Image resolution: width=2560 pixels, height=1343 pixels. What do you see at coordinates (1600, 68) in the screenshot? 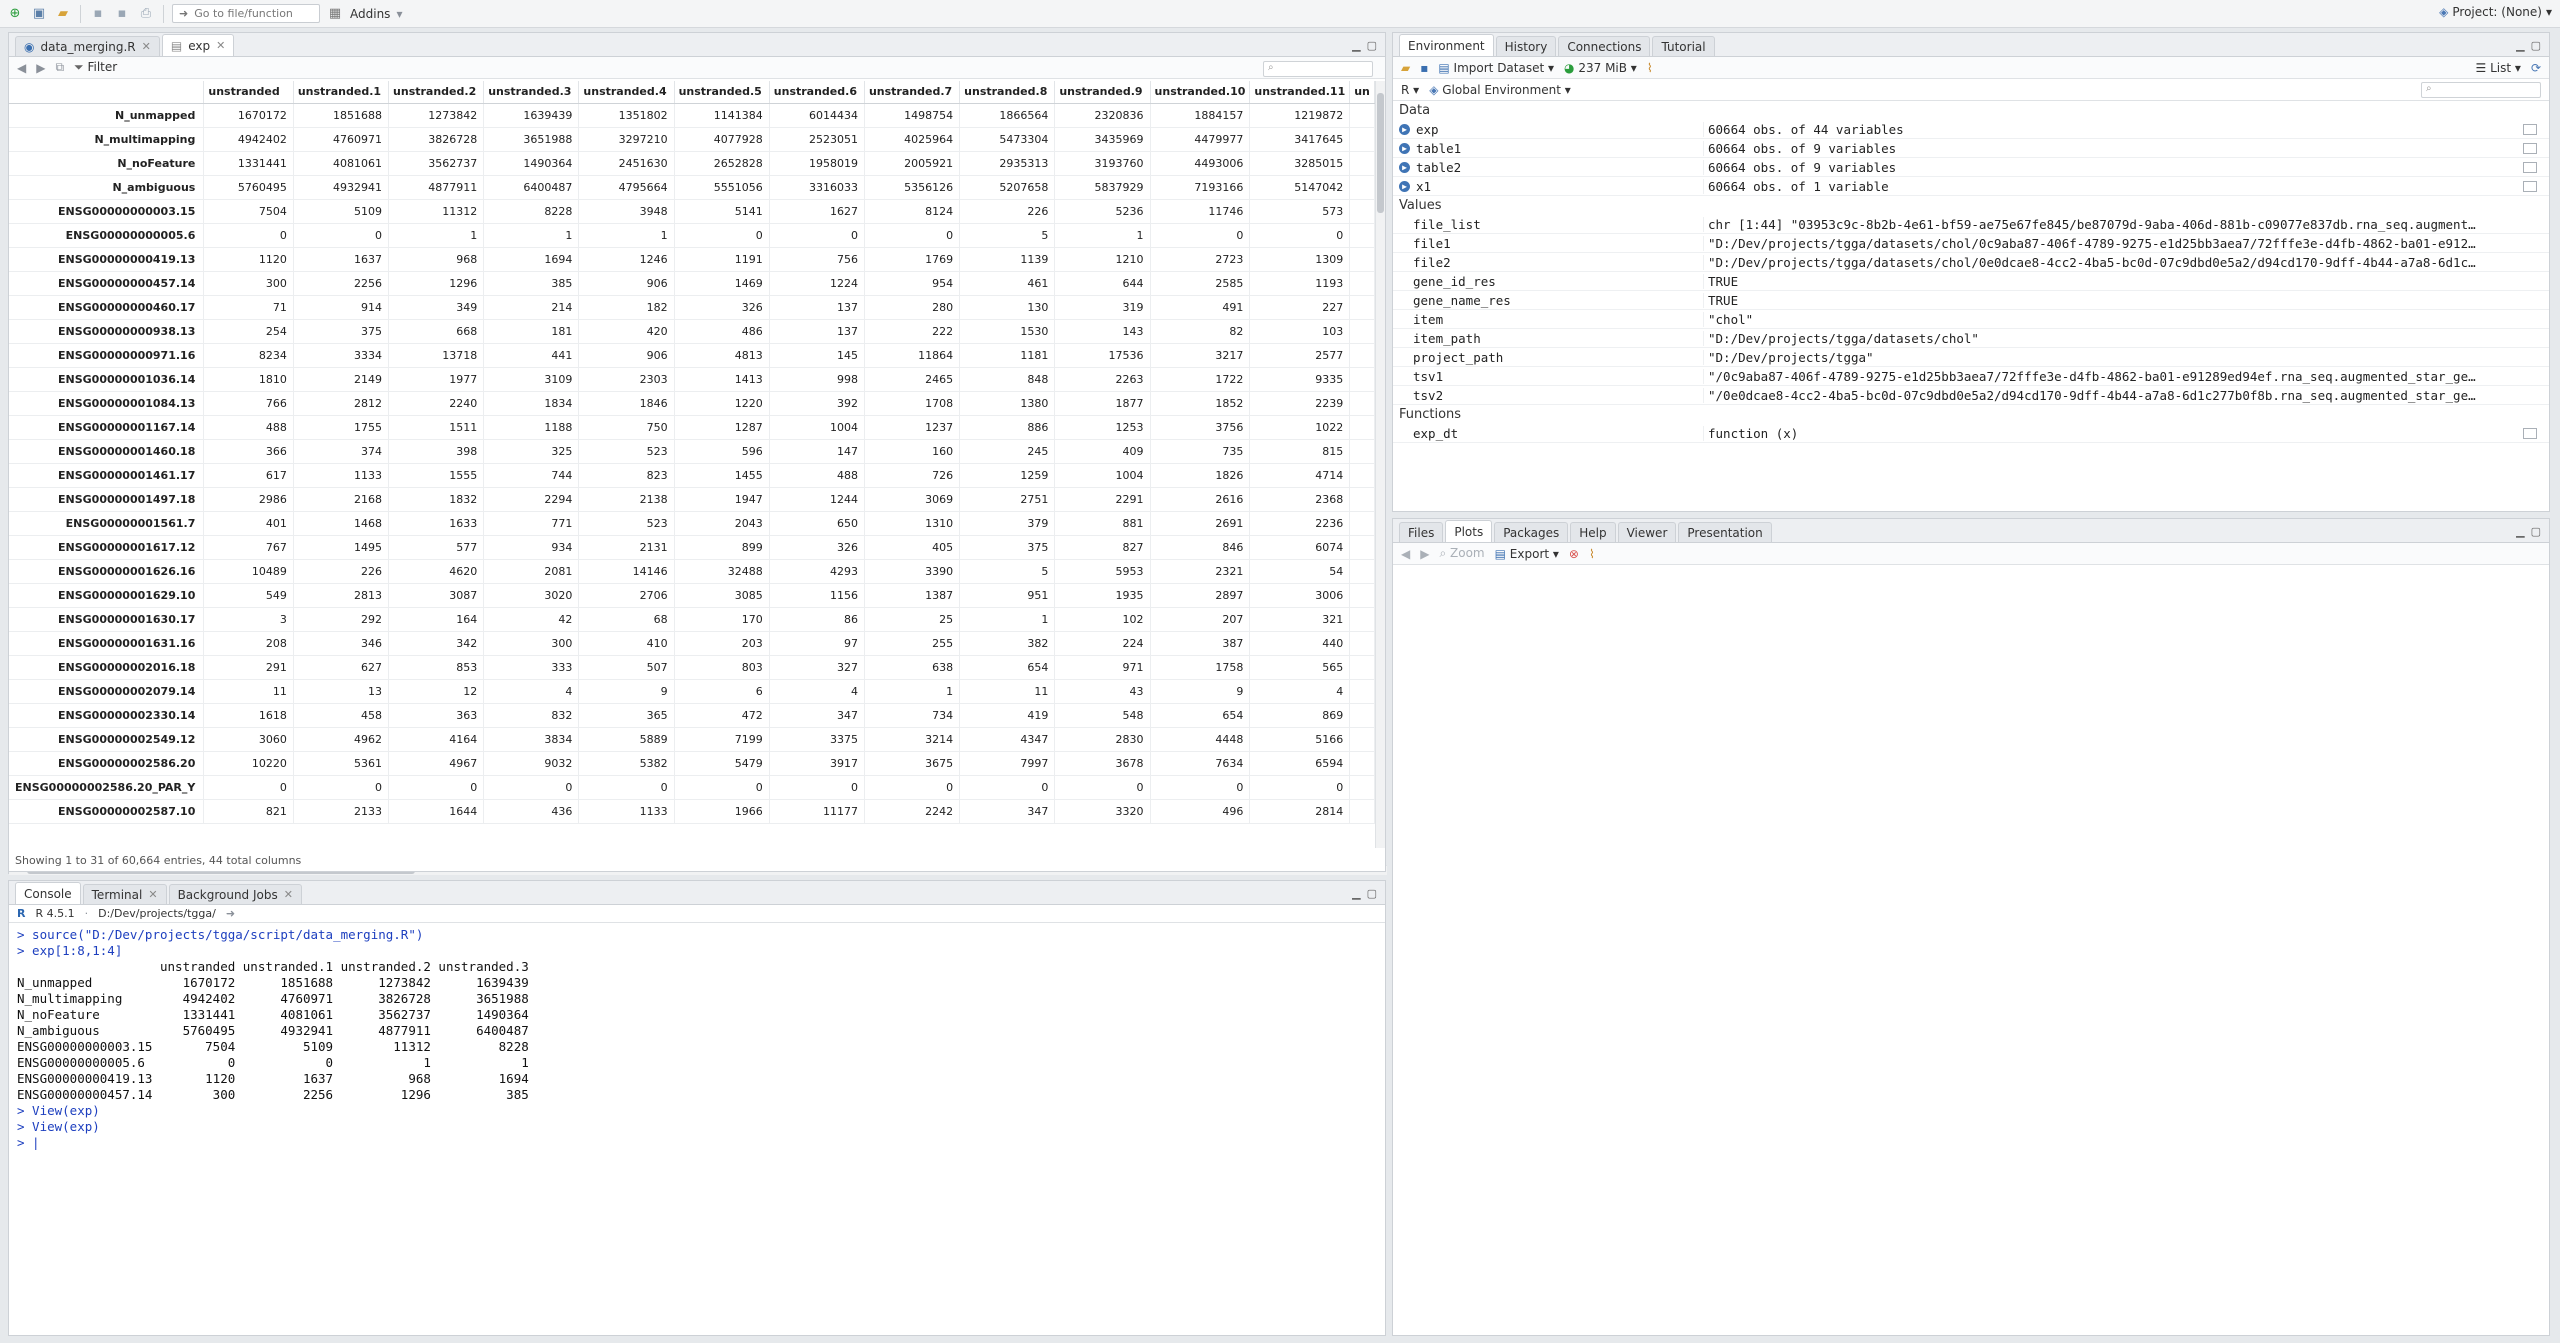
I see `memory-usage: ◕ 237 MiB ▾` at bounding box center [1600, 68].